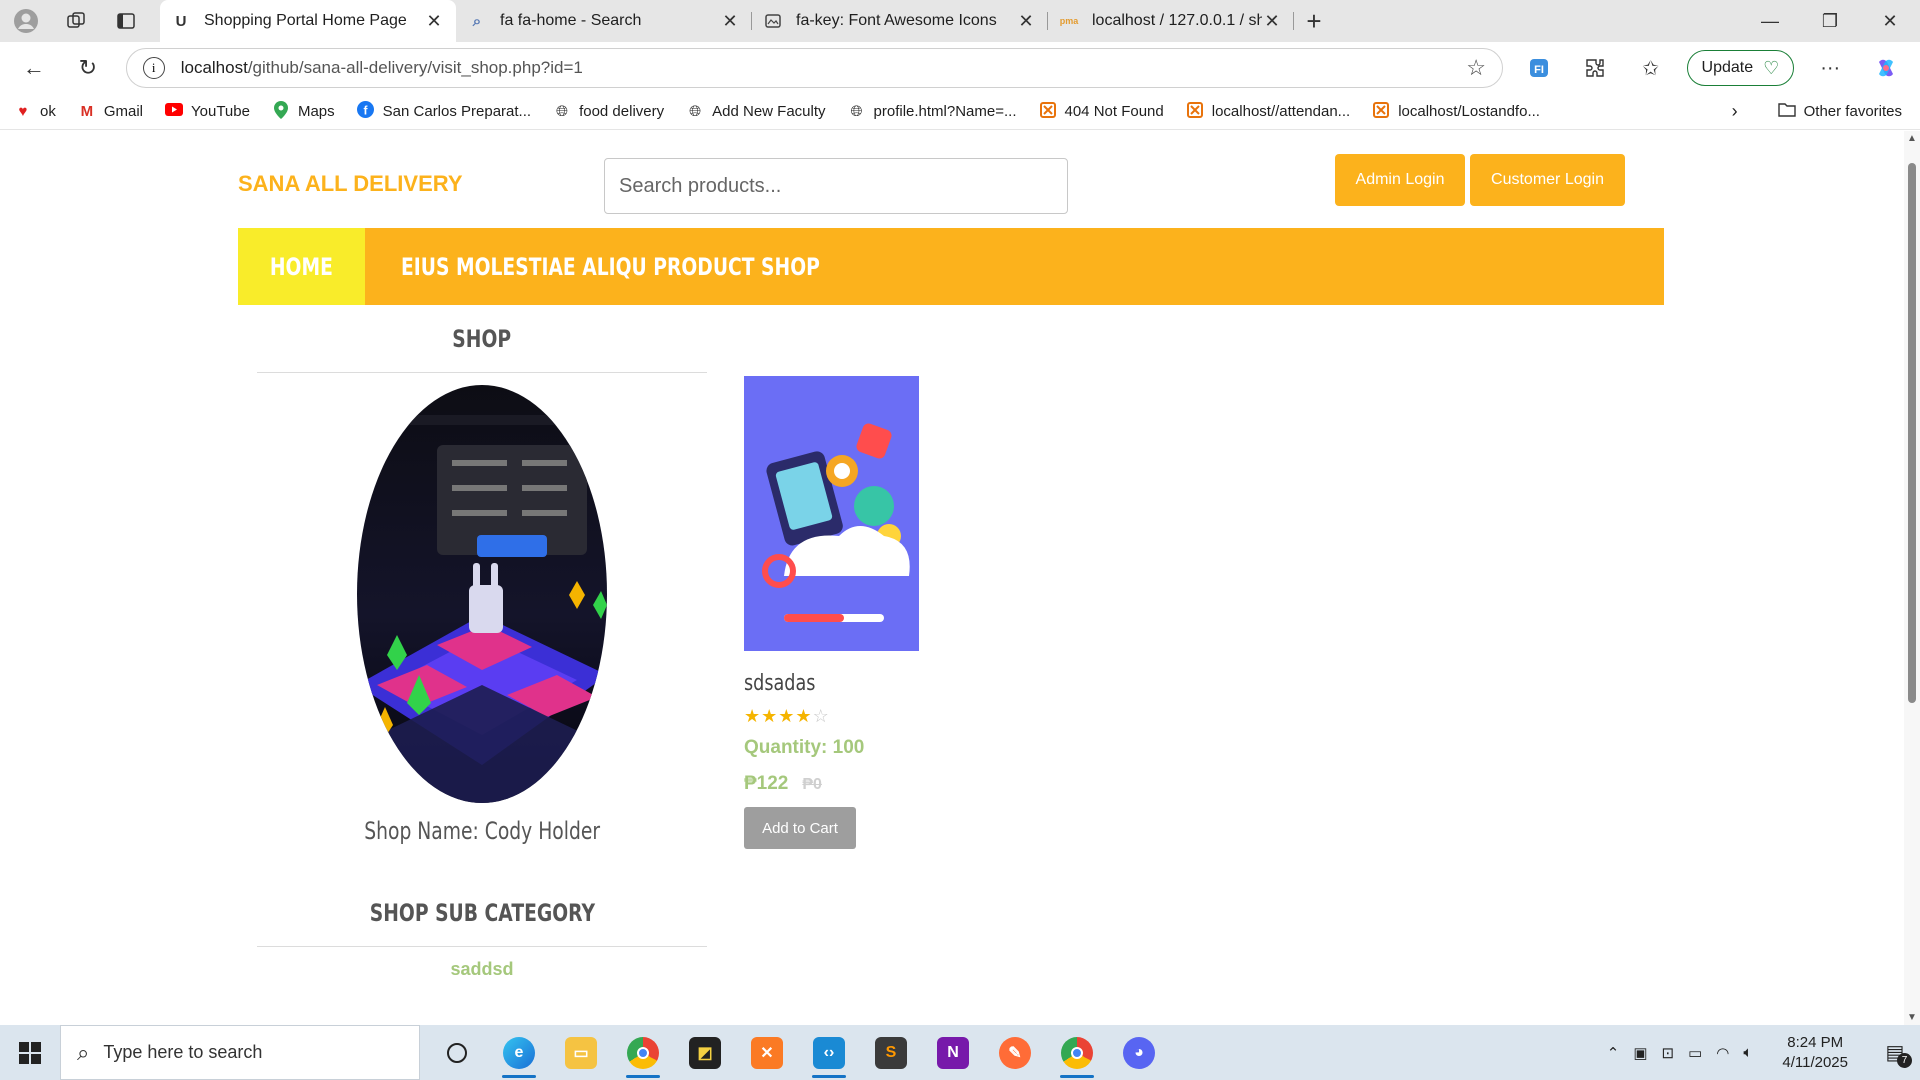  What do you see at coordinates (581, 1052) in the screenshot?
I see `file-explorer-icon: ▭` at bounding box center [581, 1052].